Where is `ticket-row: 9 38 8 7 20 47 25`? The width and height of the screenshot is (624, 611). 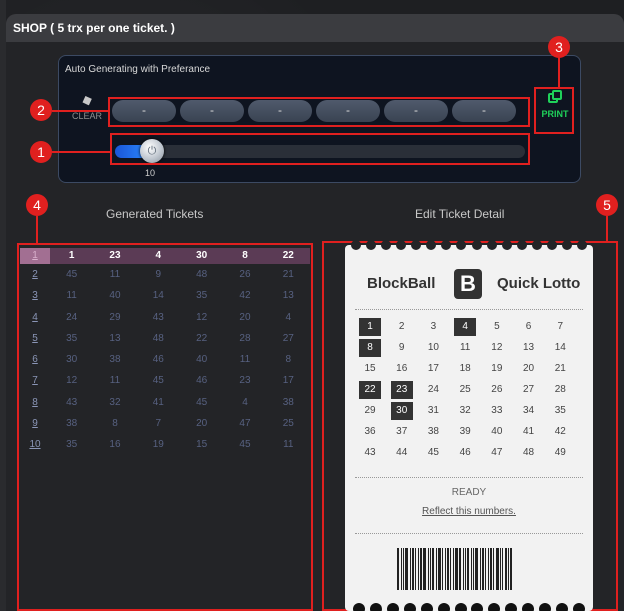
ticket-row: 9 38 8 7 20 47 25 is located at coordinates (165, 423).